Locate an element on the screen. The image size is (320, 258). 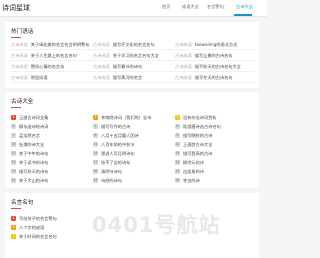
rank-badge: 4 is located at coordinates (13, 126).